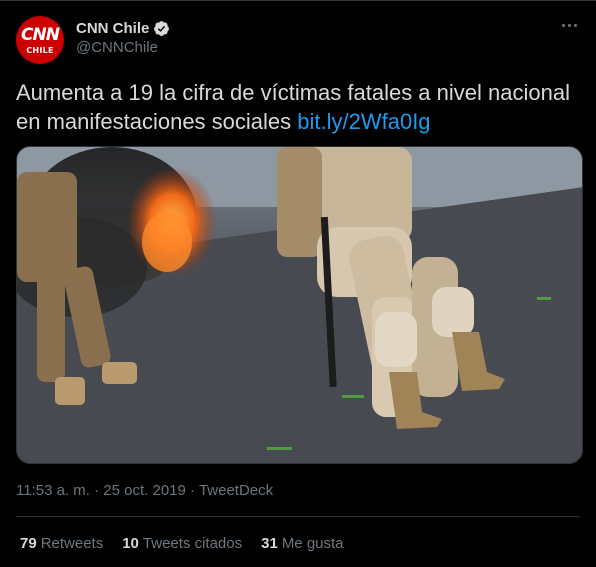  What do you see at coordinates (112, 28) in the screenshot?
I see `display-name: CNN Chile` at bounding box center [112, 28].